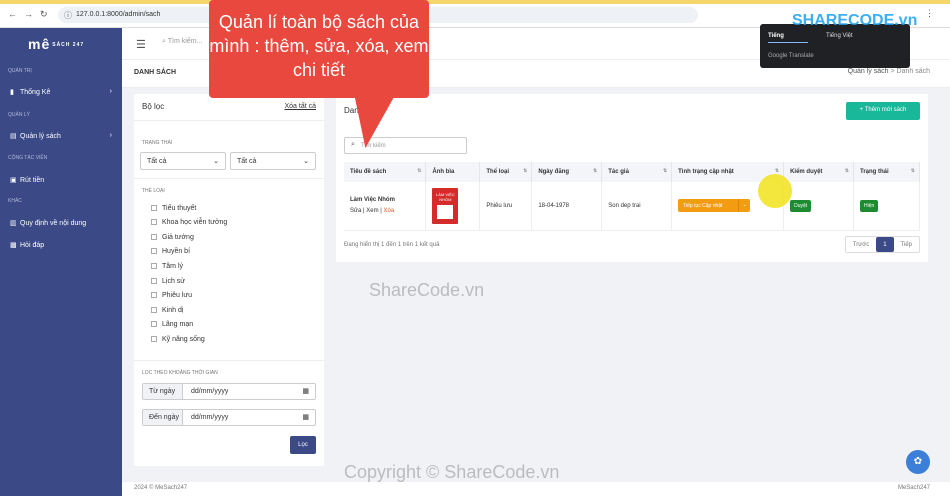 The height and width of the screenshot is (496, 950). Describe the element at coordinates (229, 417) in the screenshot. I see `to-date-field: Đến ngày dd/mm/yyyy ▦` at that location.